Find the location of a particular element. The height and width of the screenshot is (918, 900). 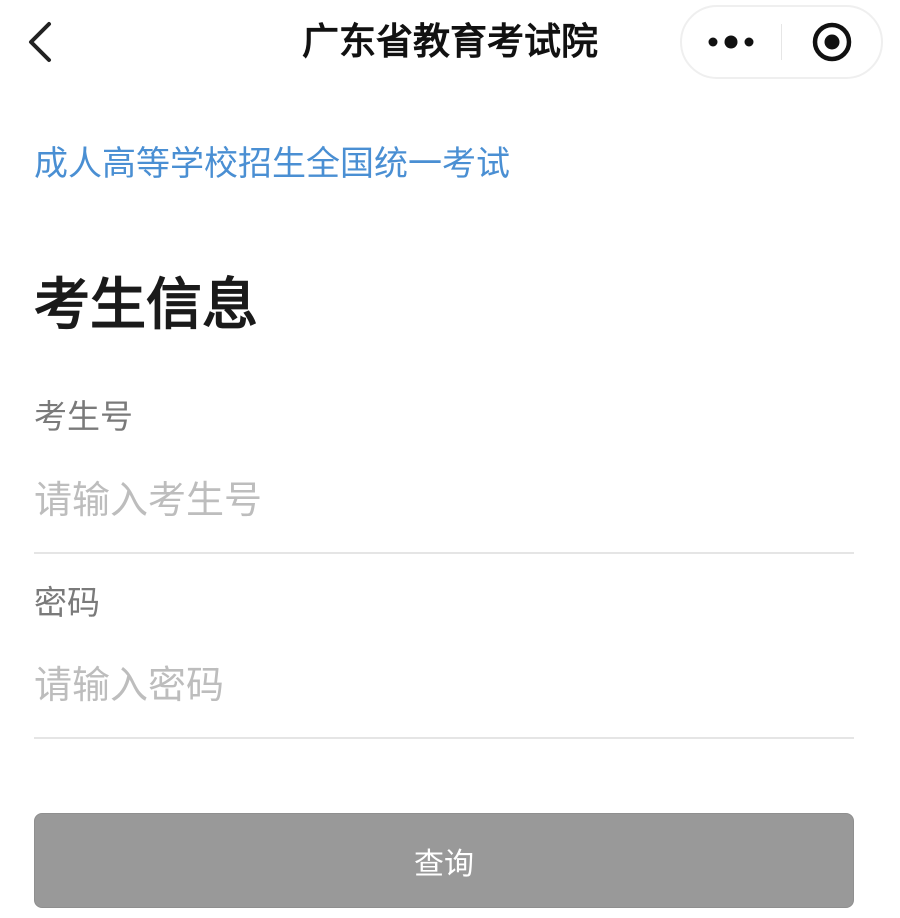

password-label: 密码 is located at coordinates (67, 602).